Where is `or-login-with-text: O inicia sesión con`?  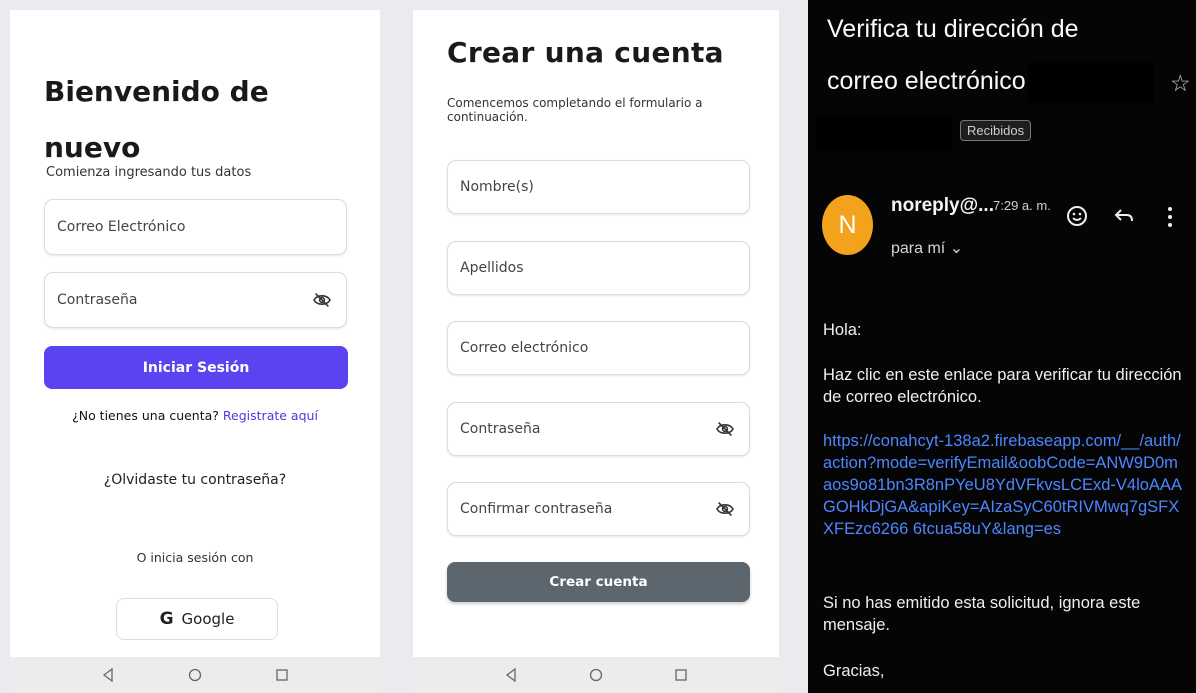 or-login-with-text: O inicia sesión con is located at coordinates (195, 557).